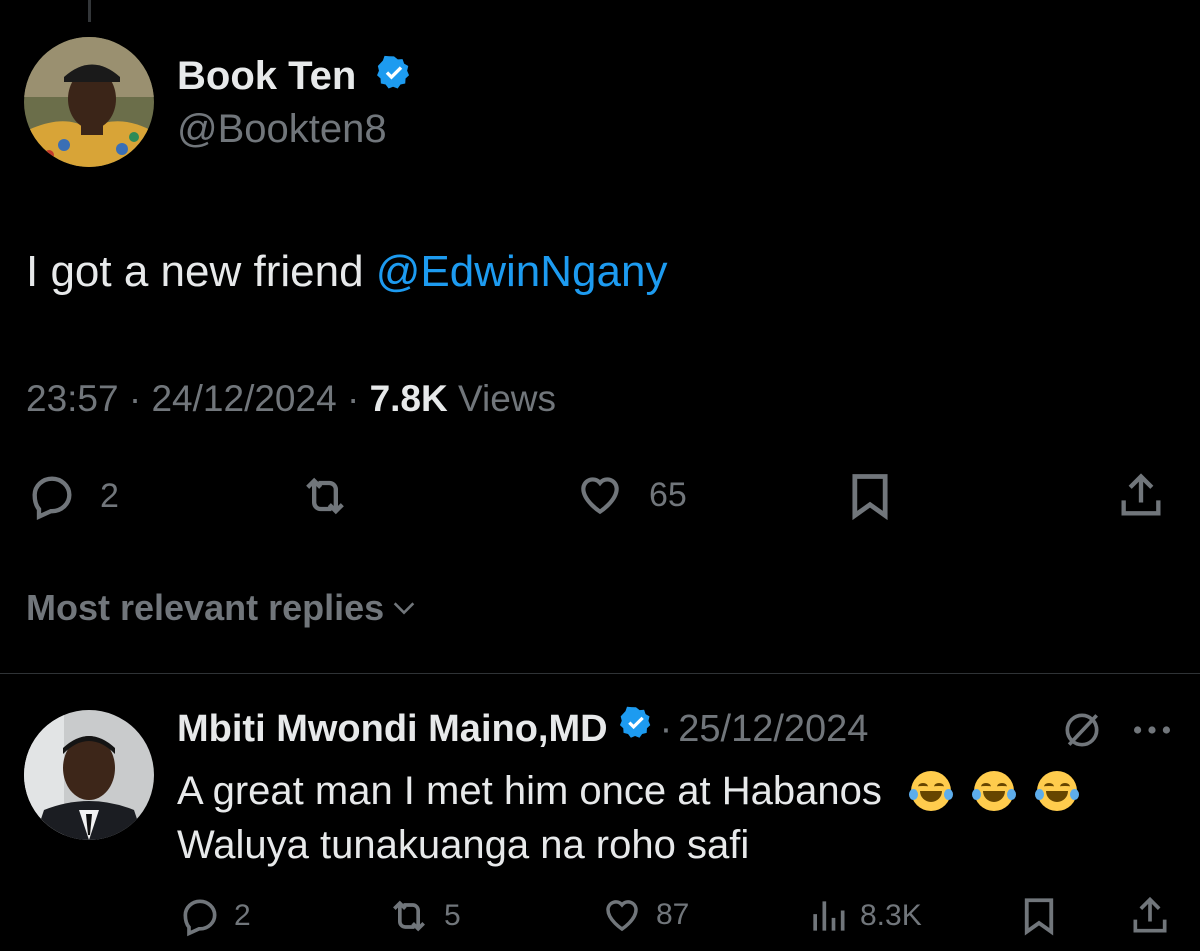  I want to click on reply-like-button: 87, so click(644, 915).